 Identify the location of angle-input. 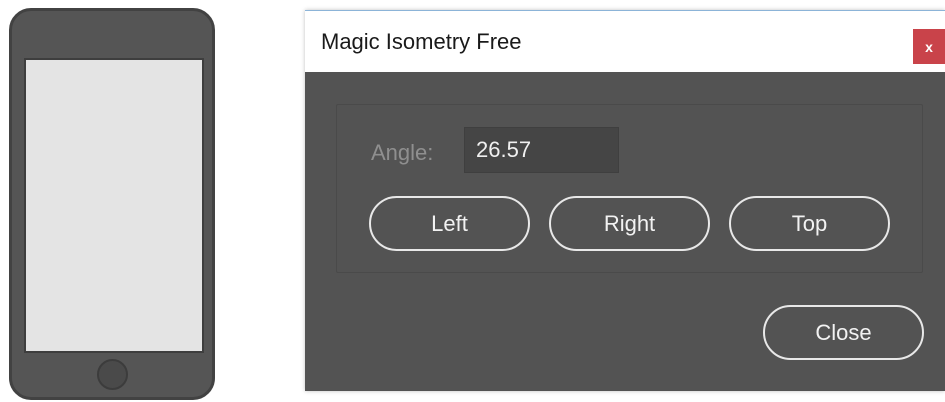
(541, 150).